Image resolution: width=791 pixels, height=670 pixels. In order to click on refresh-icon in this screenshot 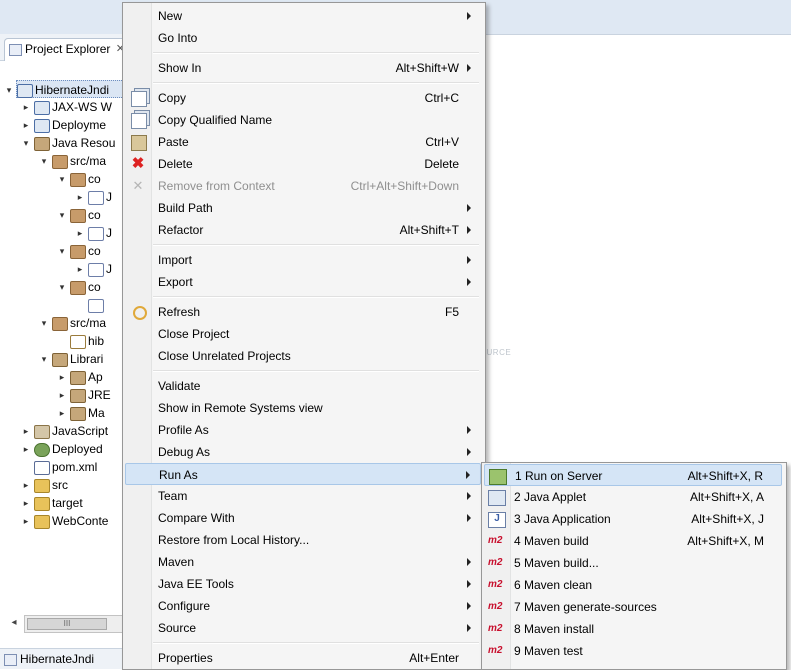, I will do `click(140, 313)`.